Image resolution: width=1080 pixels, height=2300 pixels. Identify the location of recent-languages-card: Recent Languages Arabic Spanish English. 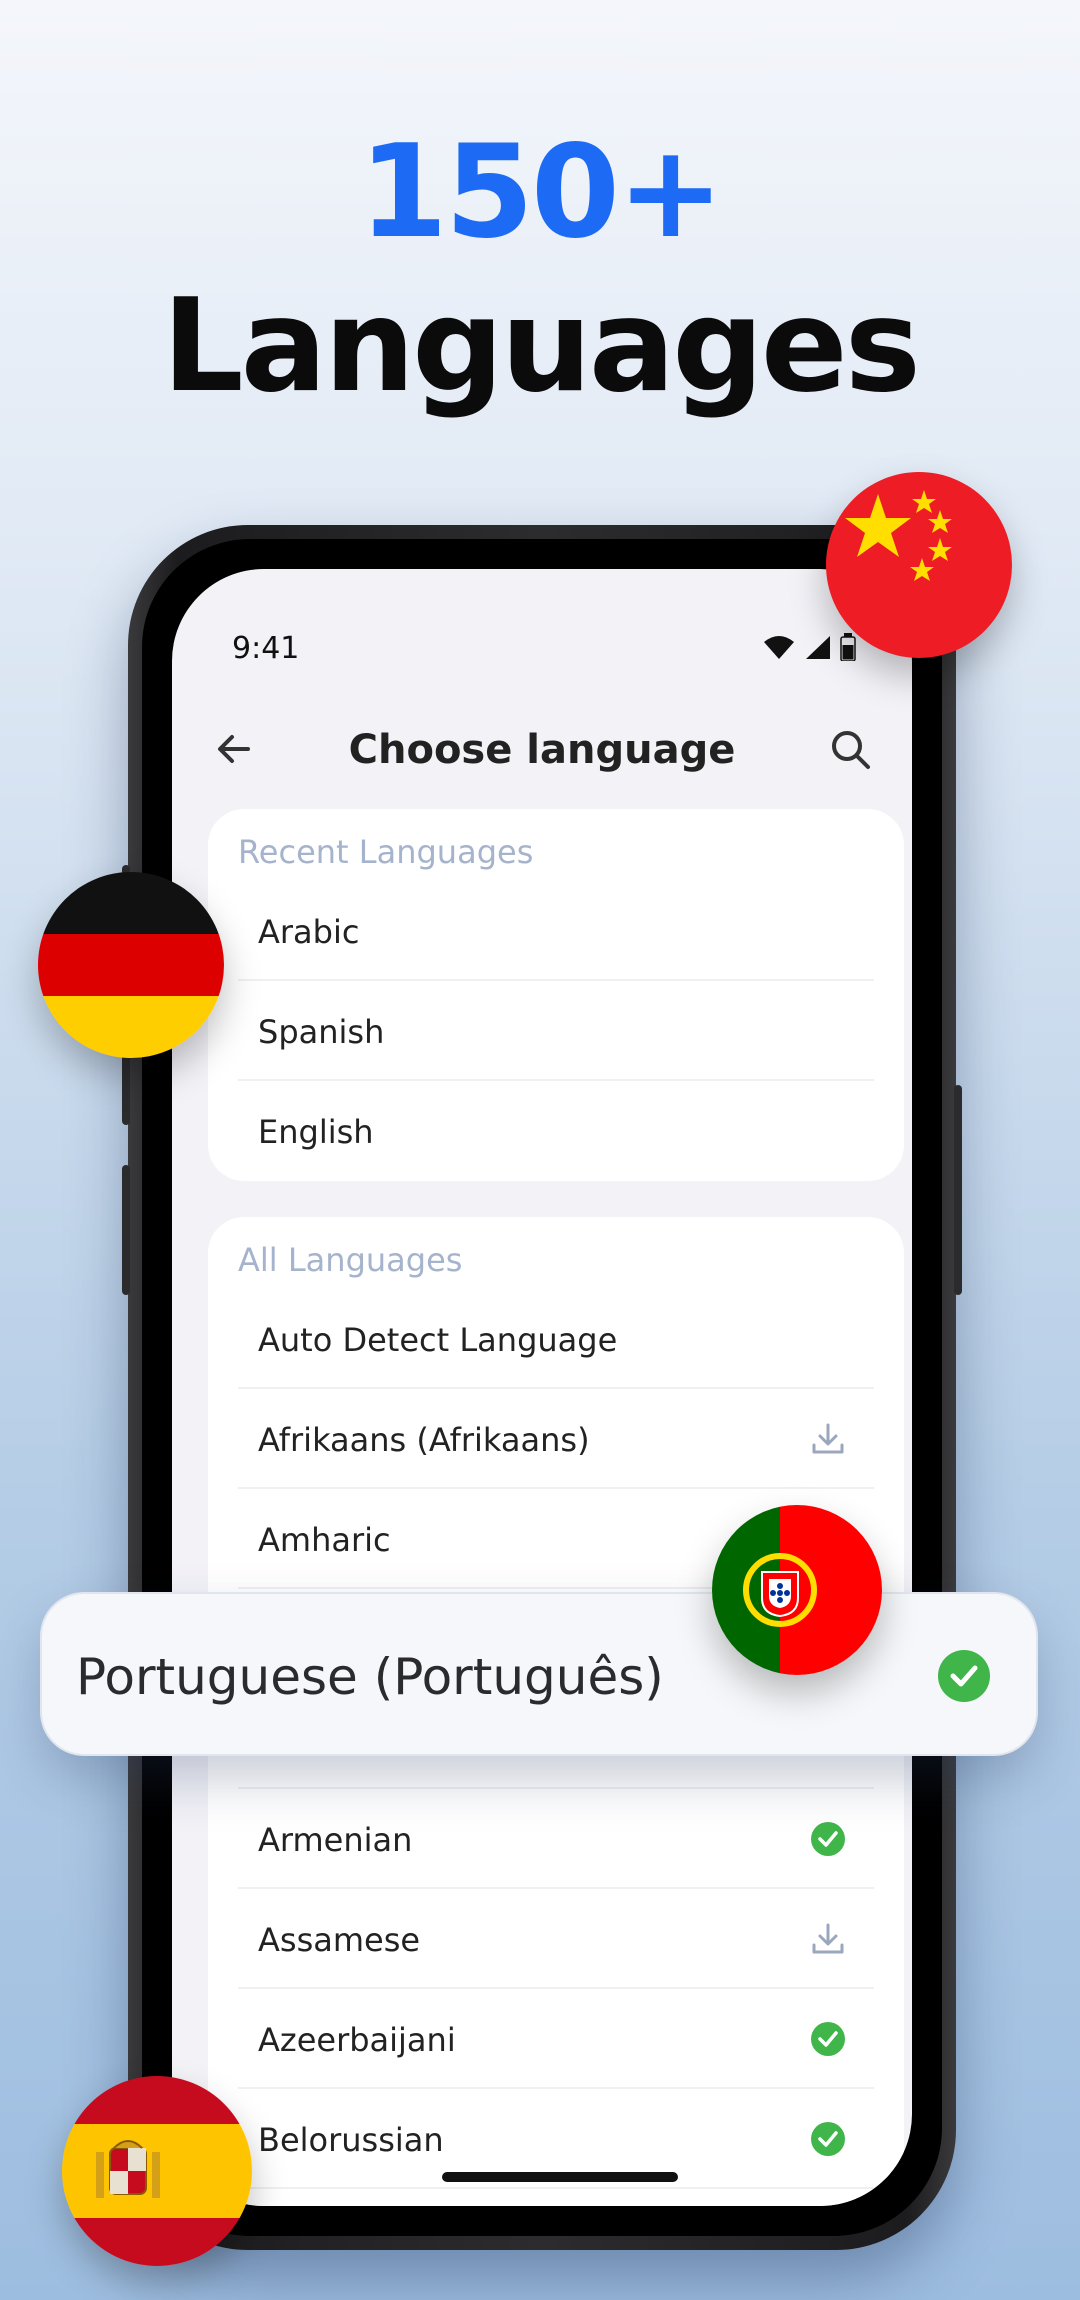
(556, 995).